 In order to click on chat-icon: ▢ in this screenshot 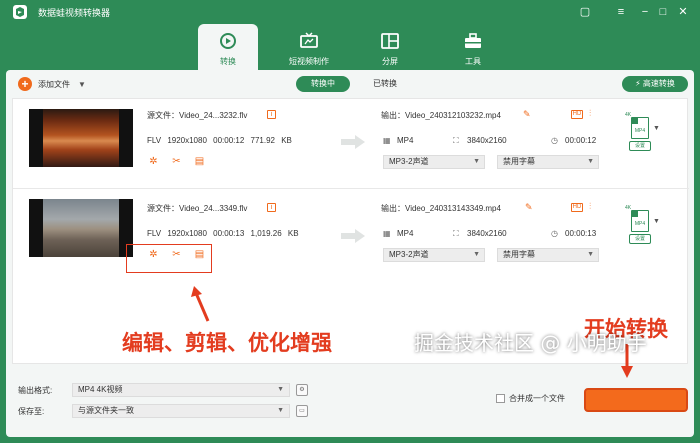, I will do `click(585, 12)`.